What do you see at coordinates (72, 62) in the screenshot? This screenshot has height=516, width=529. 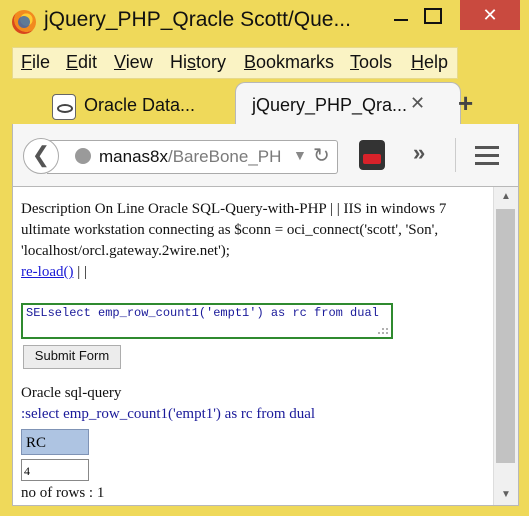 I see `menu-edit-accel: E` at bounding box center [72, 62].